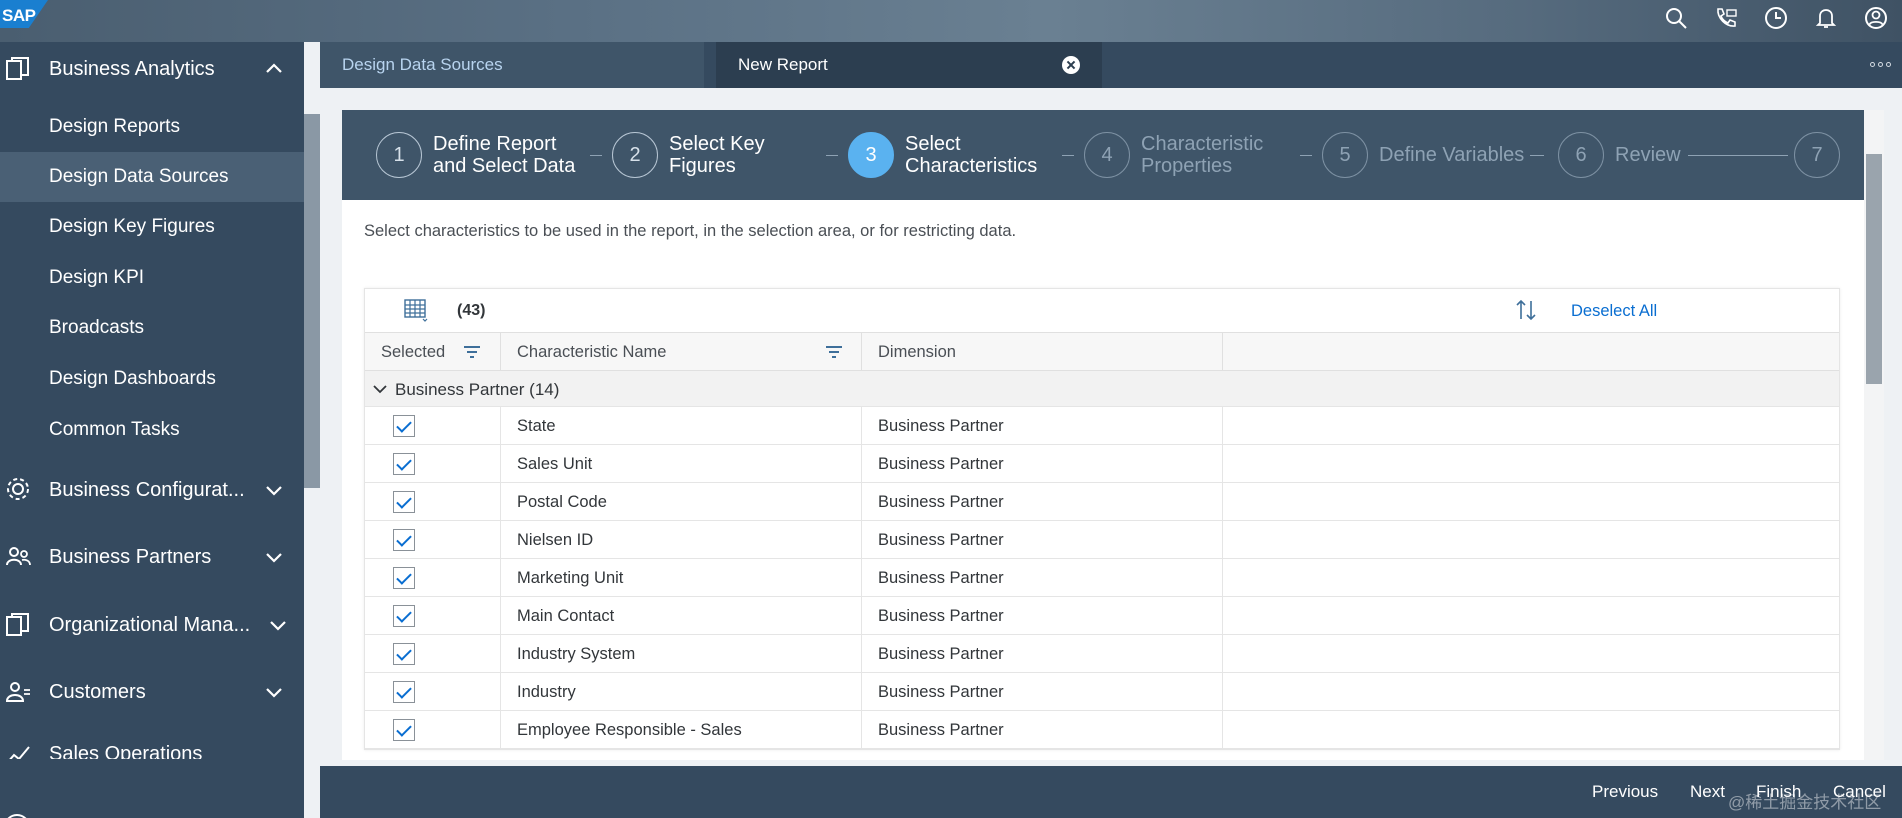  What do you see at coordinates (1648, 155) in the screenshot?
I see `step-label: Review` at bounding box center [1648, 155].